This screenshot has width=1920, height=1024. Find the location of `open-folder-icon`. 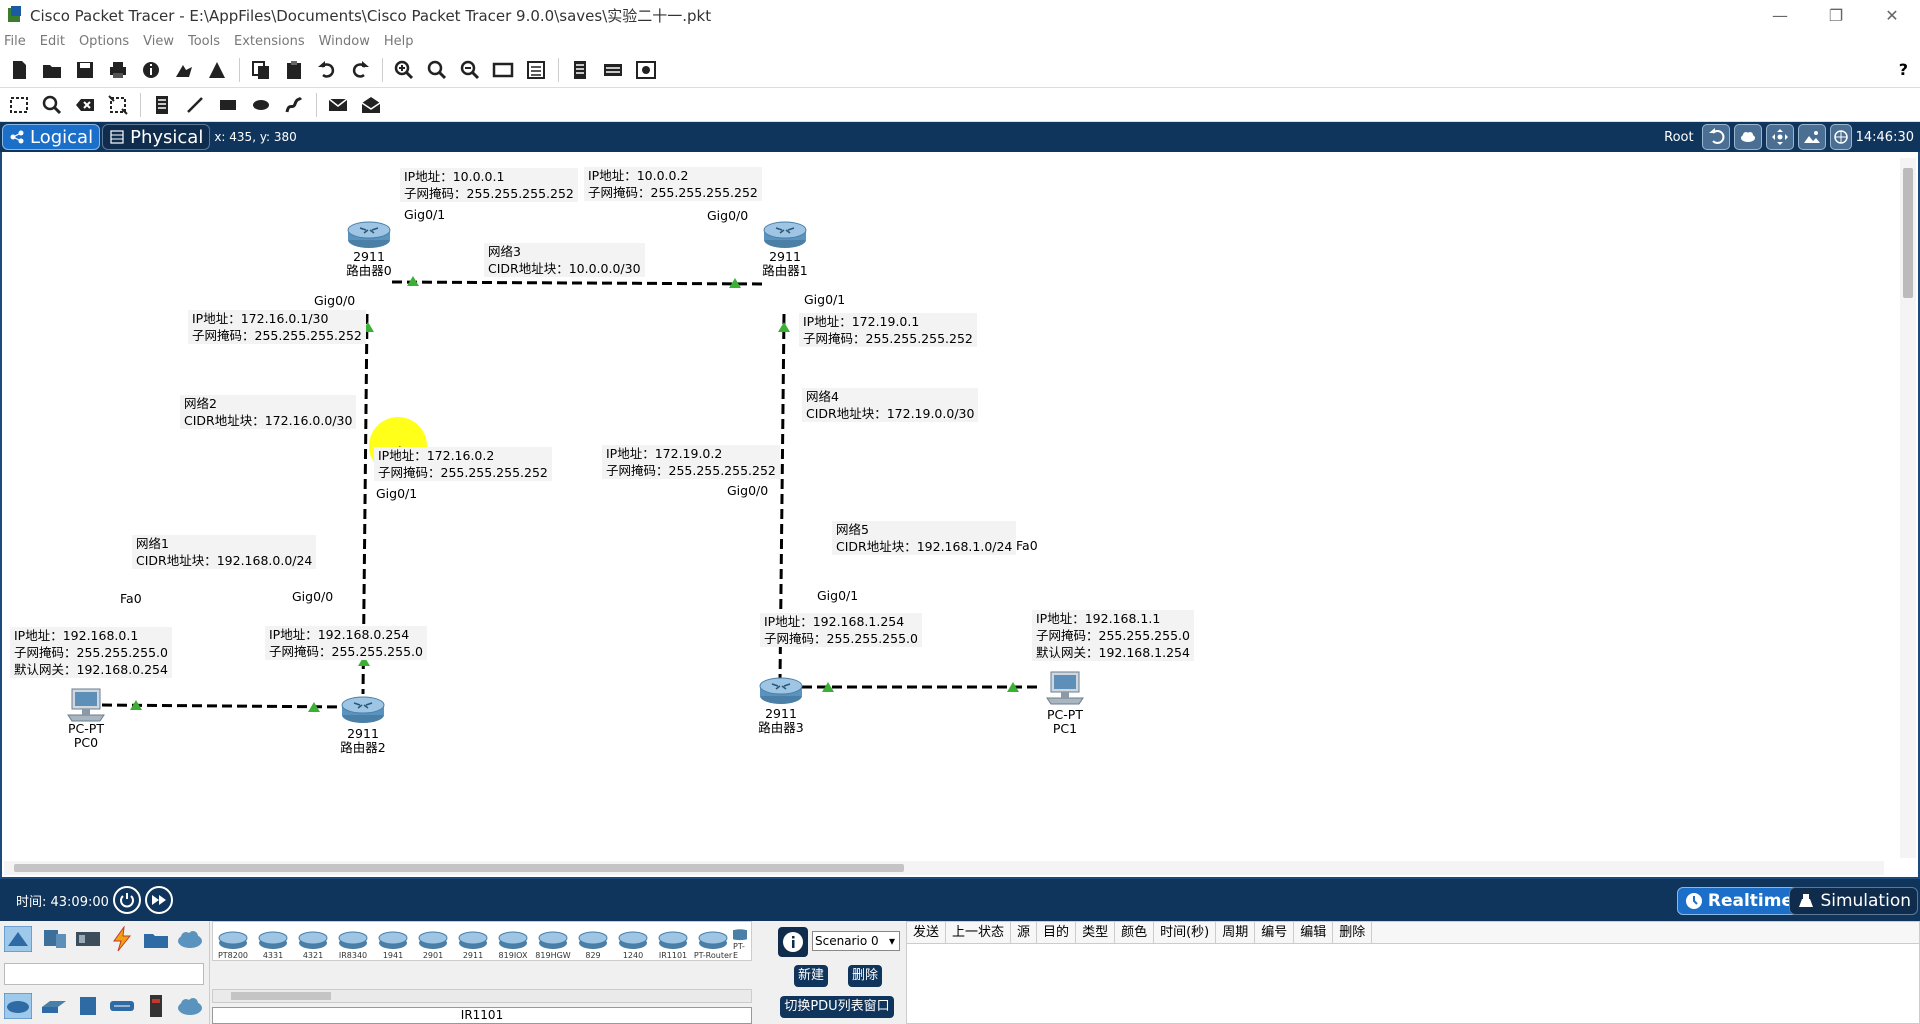

open-folder-icon is located at coordinates (52, 70).